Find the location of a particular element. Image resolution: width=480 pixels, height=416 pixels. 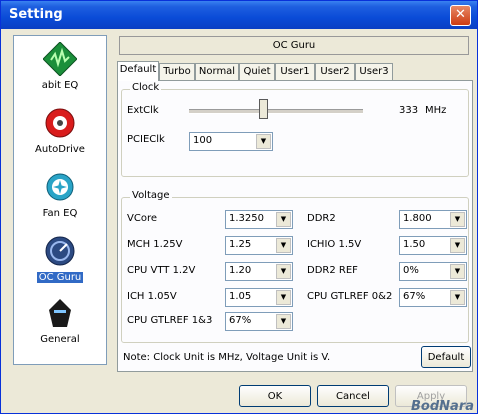

ddr2-value: 1.800 is located at coordinates (417, 218).